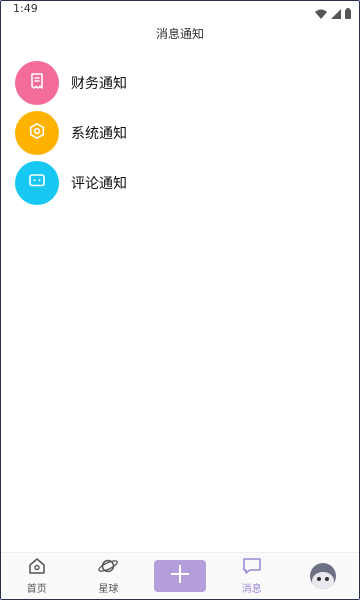 This screenshot has width=360, height=600. I want to click on comment-icon-badge, so click(37, 183).